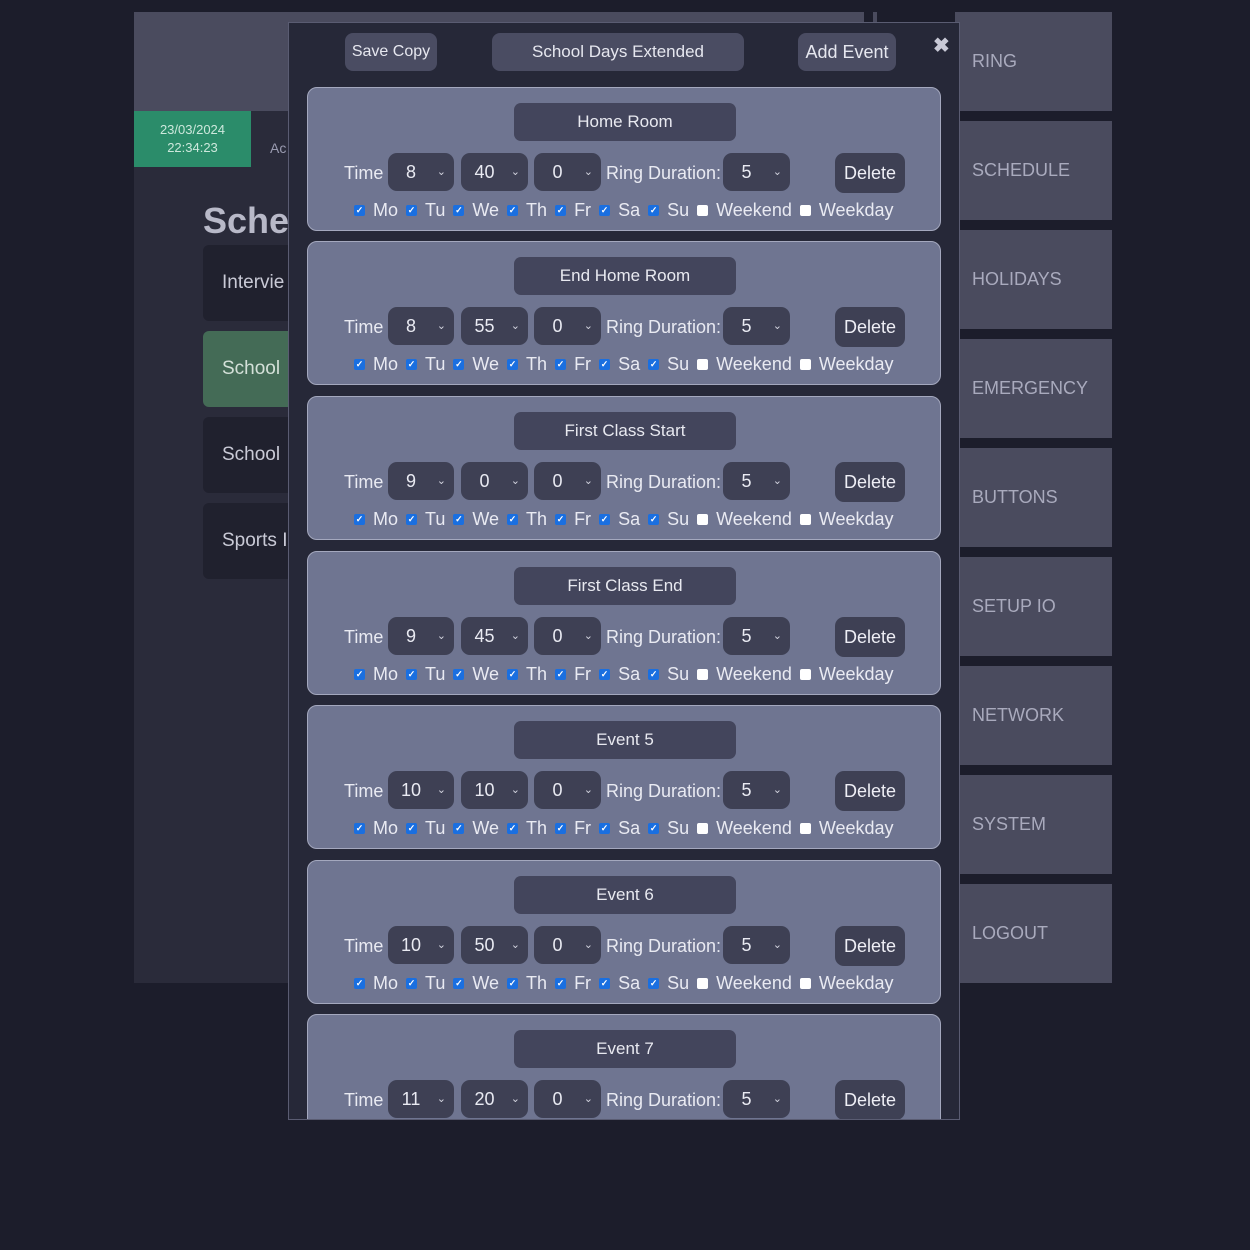  Describe the element at coordinates (421, 1099) in the screenshot. I see `hour-select: 11 ⌄` at that location.